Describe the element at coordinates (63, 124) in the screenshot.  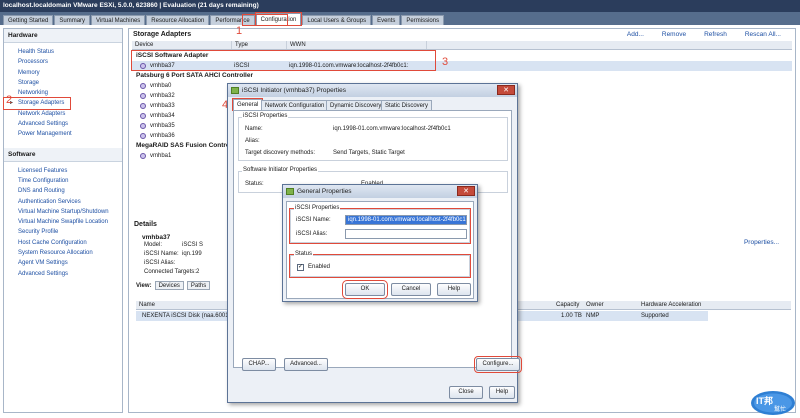
I see `nav-advanced-settings-hw: Advanced Settings` at that location.